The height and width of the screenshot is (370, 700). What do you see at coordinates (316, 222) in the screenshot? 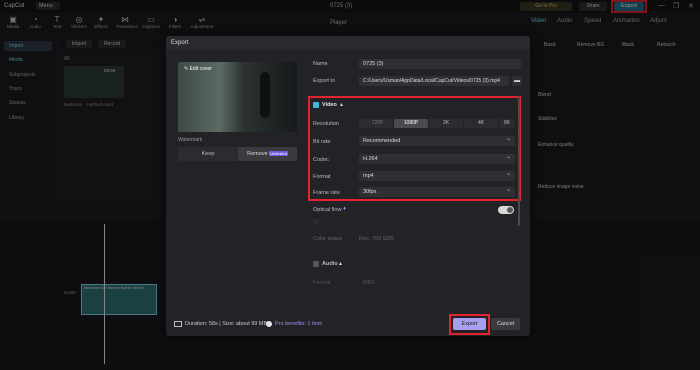
I see `info-icon: ⓘ` at bounding box center [316, 222].